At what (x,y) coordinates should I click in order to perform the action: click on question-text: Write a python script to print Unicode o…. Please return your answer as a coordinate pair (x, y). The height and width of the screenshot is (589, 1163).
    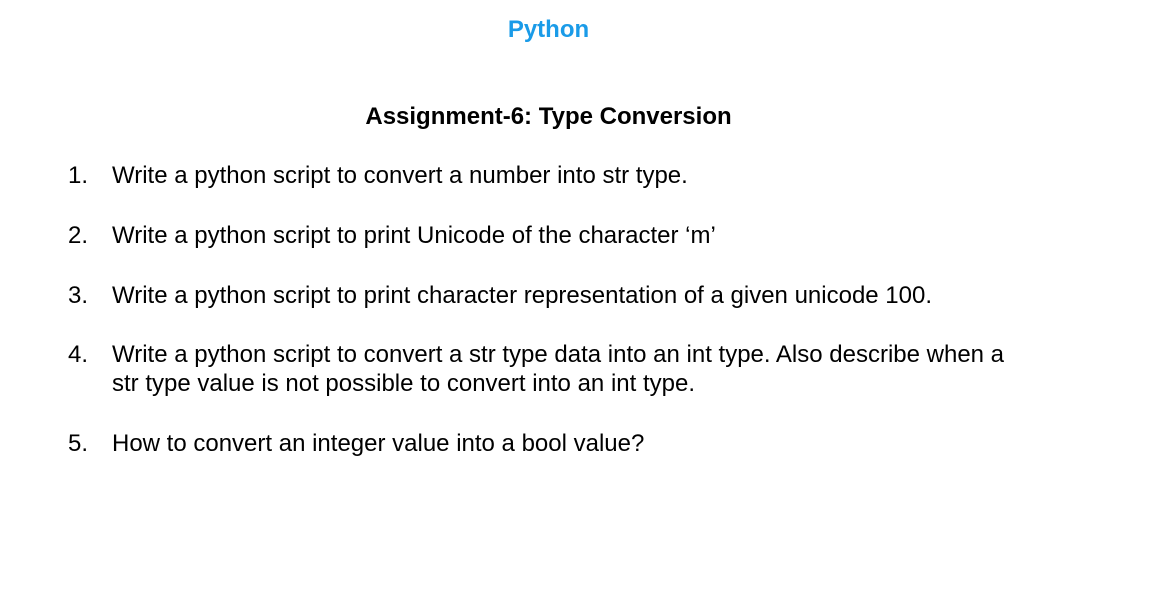
    Looking at the image, I should click on (414, 235).